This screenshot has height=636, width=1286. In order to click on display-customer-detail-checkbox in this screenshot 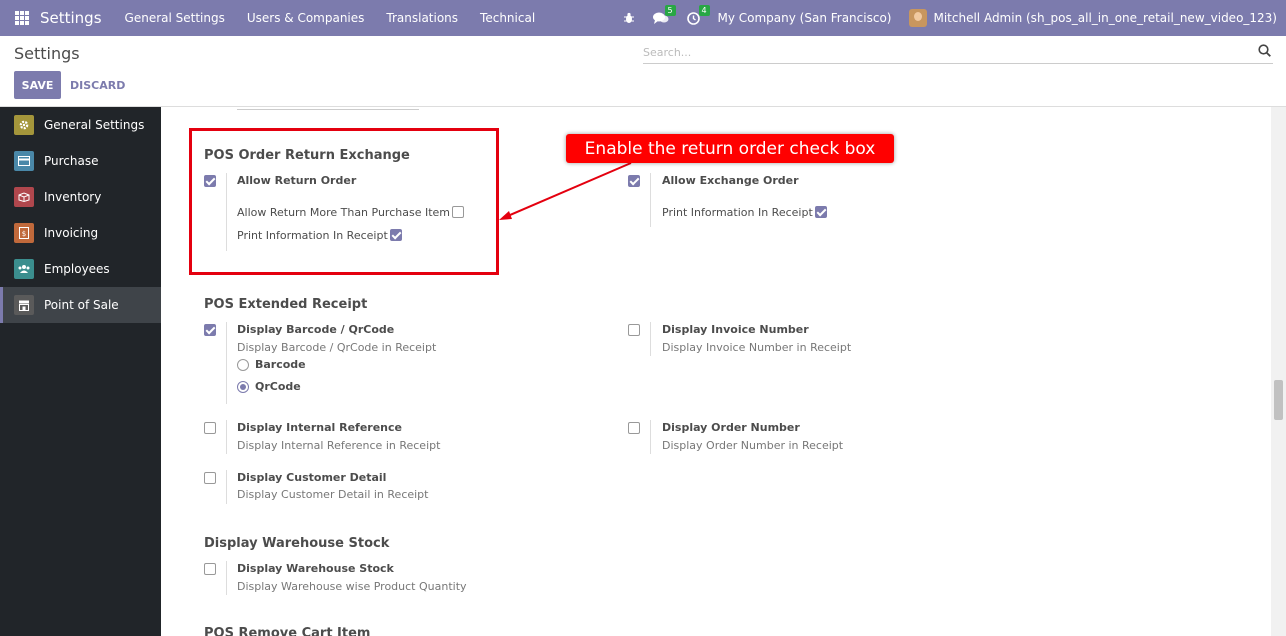, I will do `click(210, 478)`.